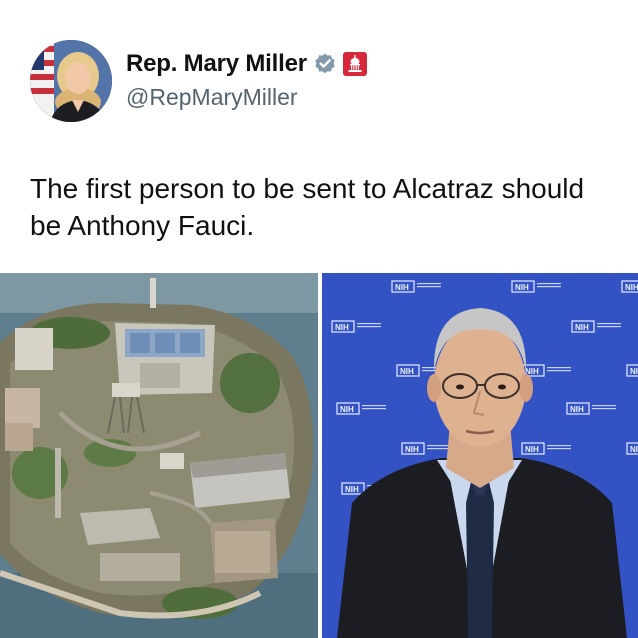 The height and width of the screenshot is (638, 638). I want to click on author-handle: @RepMaryMiller, so click(246, 97).